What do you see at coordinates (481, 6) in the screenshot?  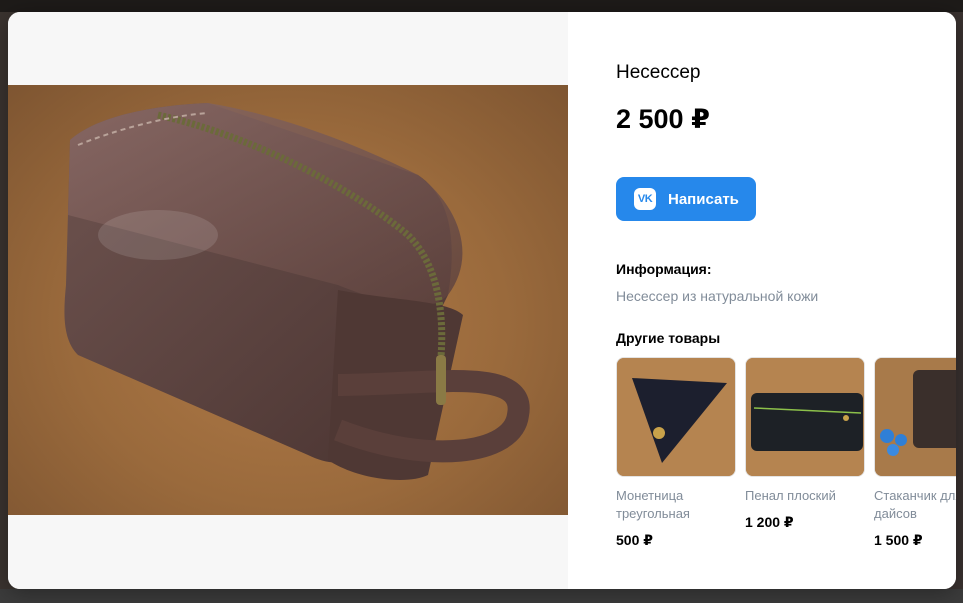 I see `backdrop-top-strip` at bounding box center [481, 6].